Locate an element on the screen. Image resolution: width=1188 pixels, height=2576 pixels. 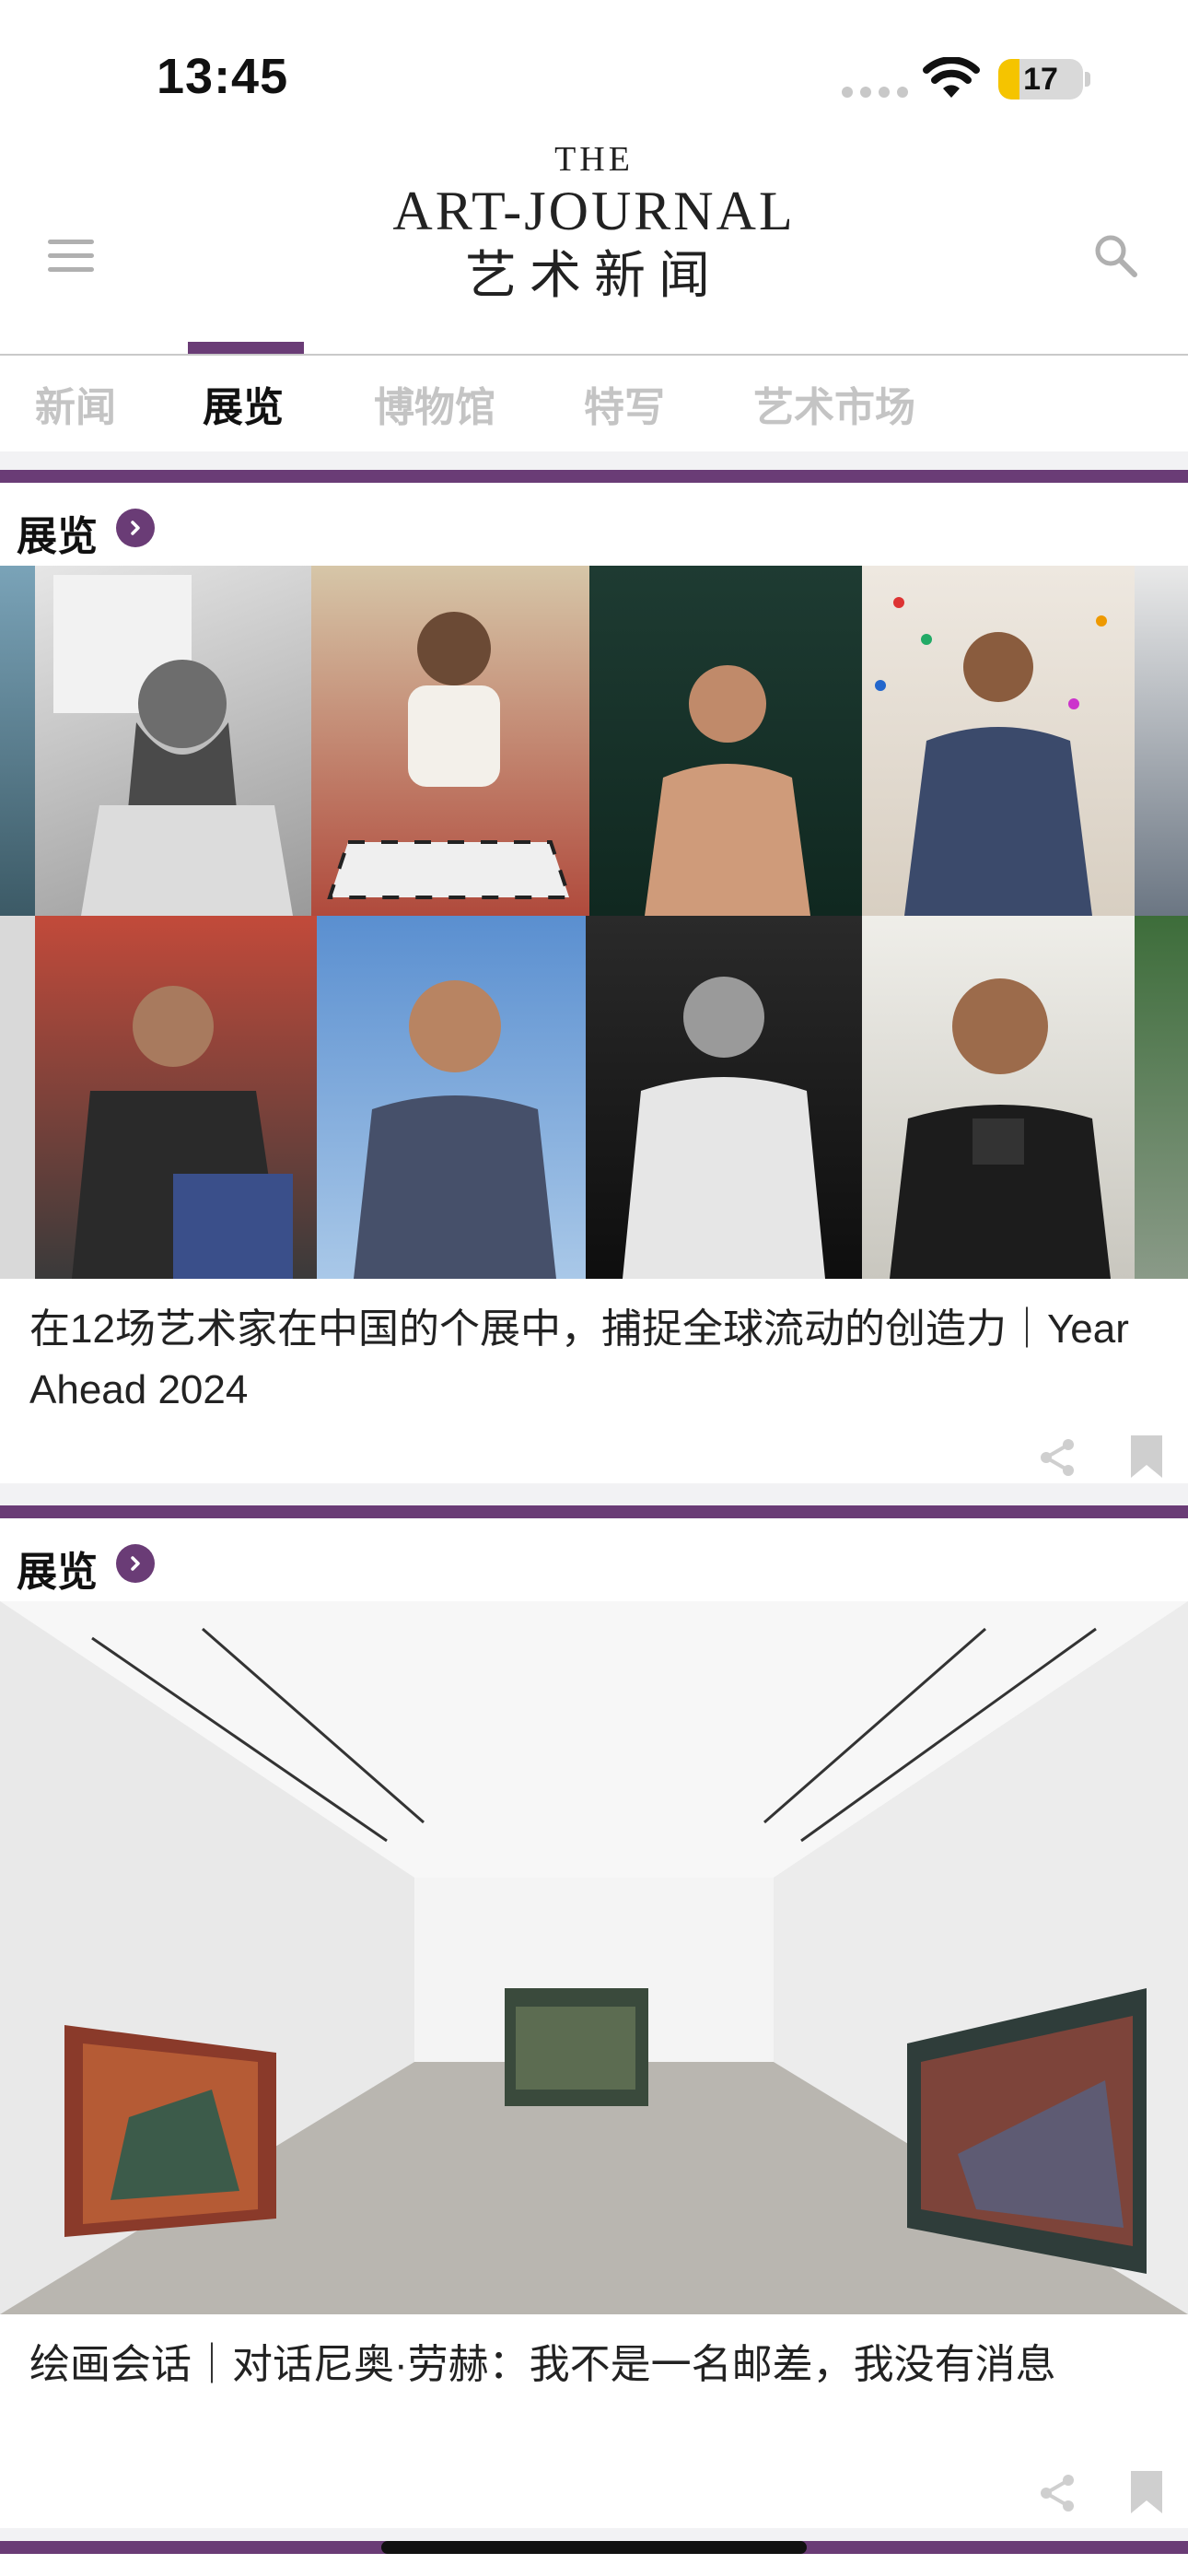
category-tabs: 新闻 展览 博物馆 特写 艺术市场 is located at coordinates (594, 402).